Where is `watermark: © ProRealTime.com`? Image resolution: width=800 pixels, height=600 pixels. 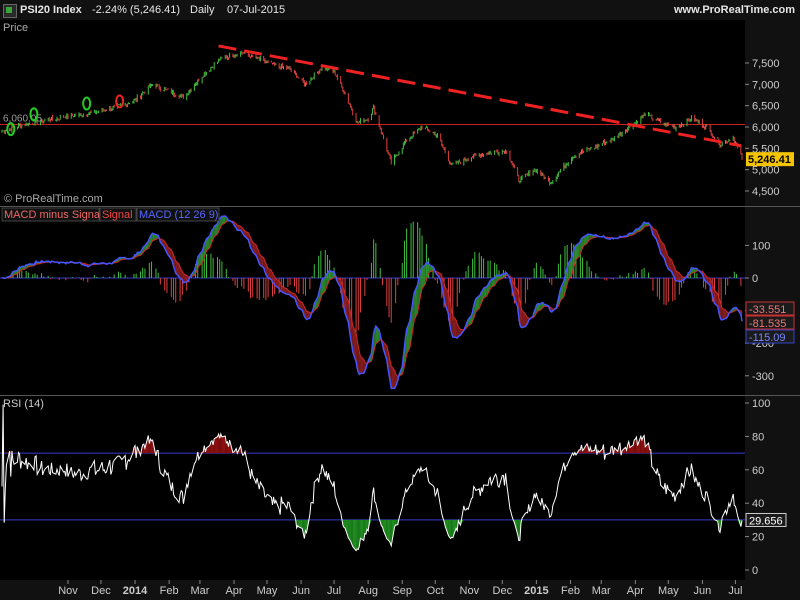
watermark: © ProRealTime.com is located at coordinates (53, 199).